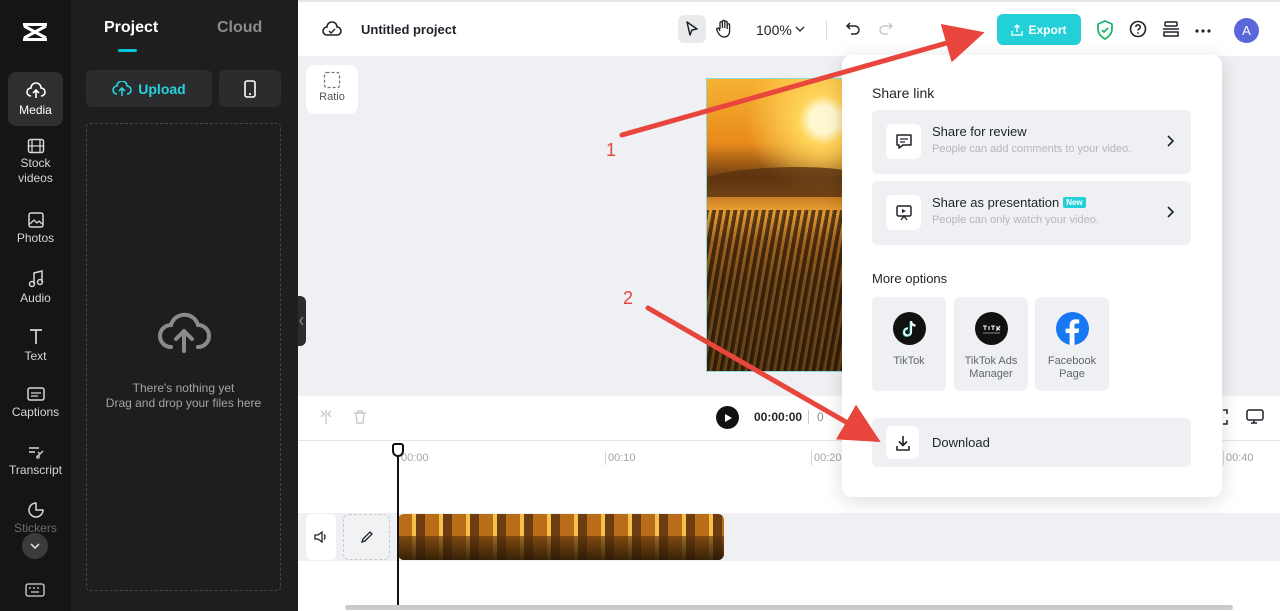 This screenshot has height=611, width=1280. Describe the element at coordinates (611, 150) in the screenshot. I see `annotation-step-1: 1` at that location.